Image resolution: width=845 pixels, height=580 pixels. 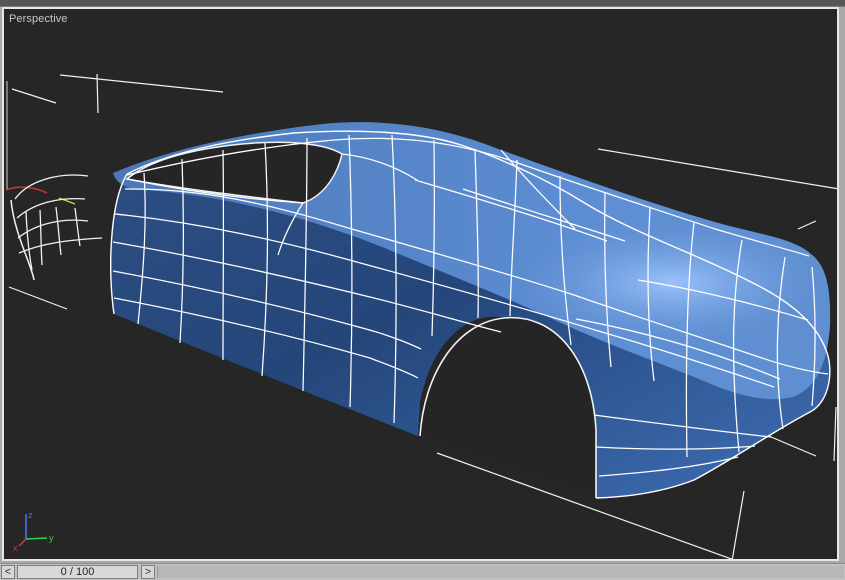 What do you see at coordinates (77, 572) in the screenshot?
I see `frame-slider: 0 / 100` at bounding box center [77, 572].